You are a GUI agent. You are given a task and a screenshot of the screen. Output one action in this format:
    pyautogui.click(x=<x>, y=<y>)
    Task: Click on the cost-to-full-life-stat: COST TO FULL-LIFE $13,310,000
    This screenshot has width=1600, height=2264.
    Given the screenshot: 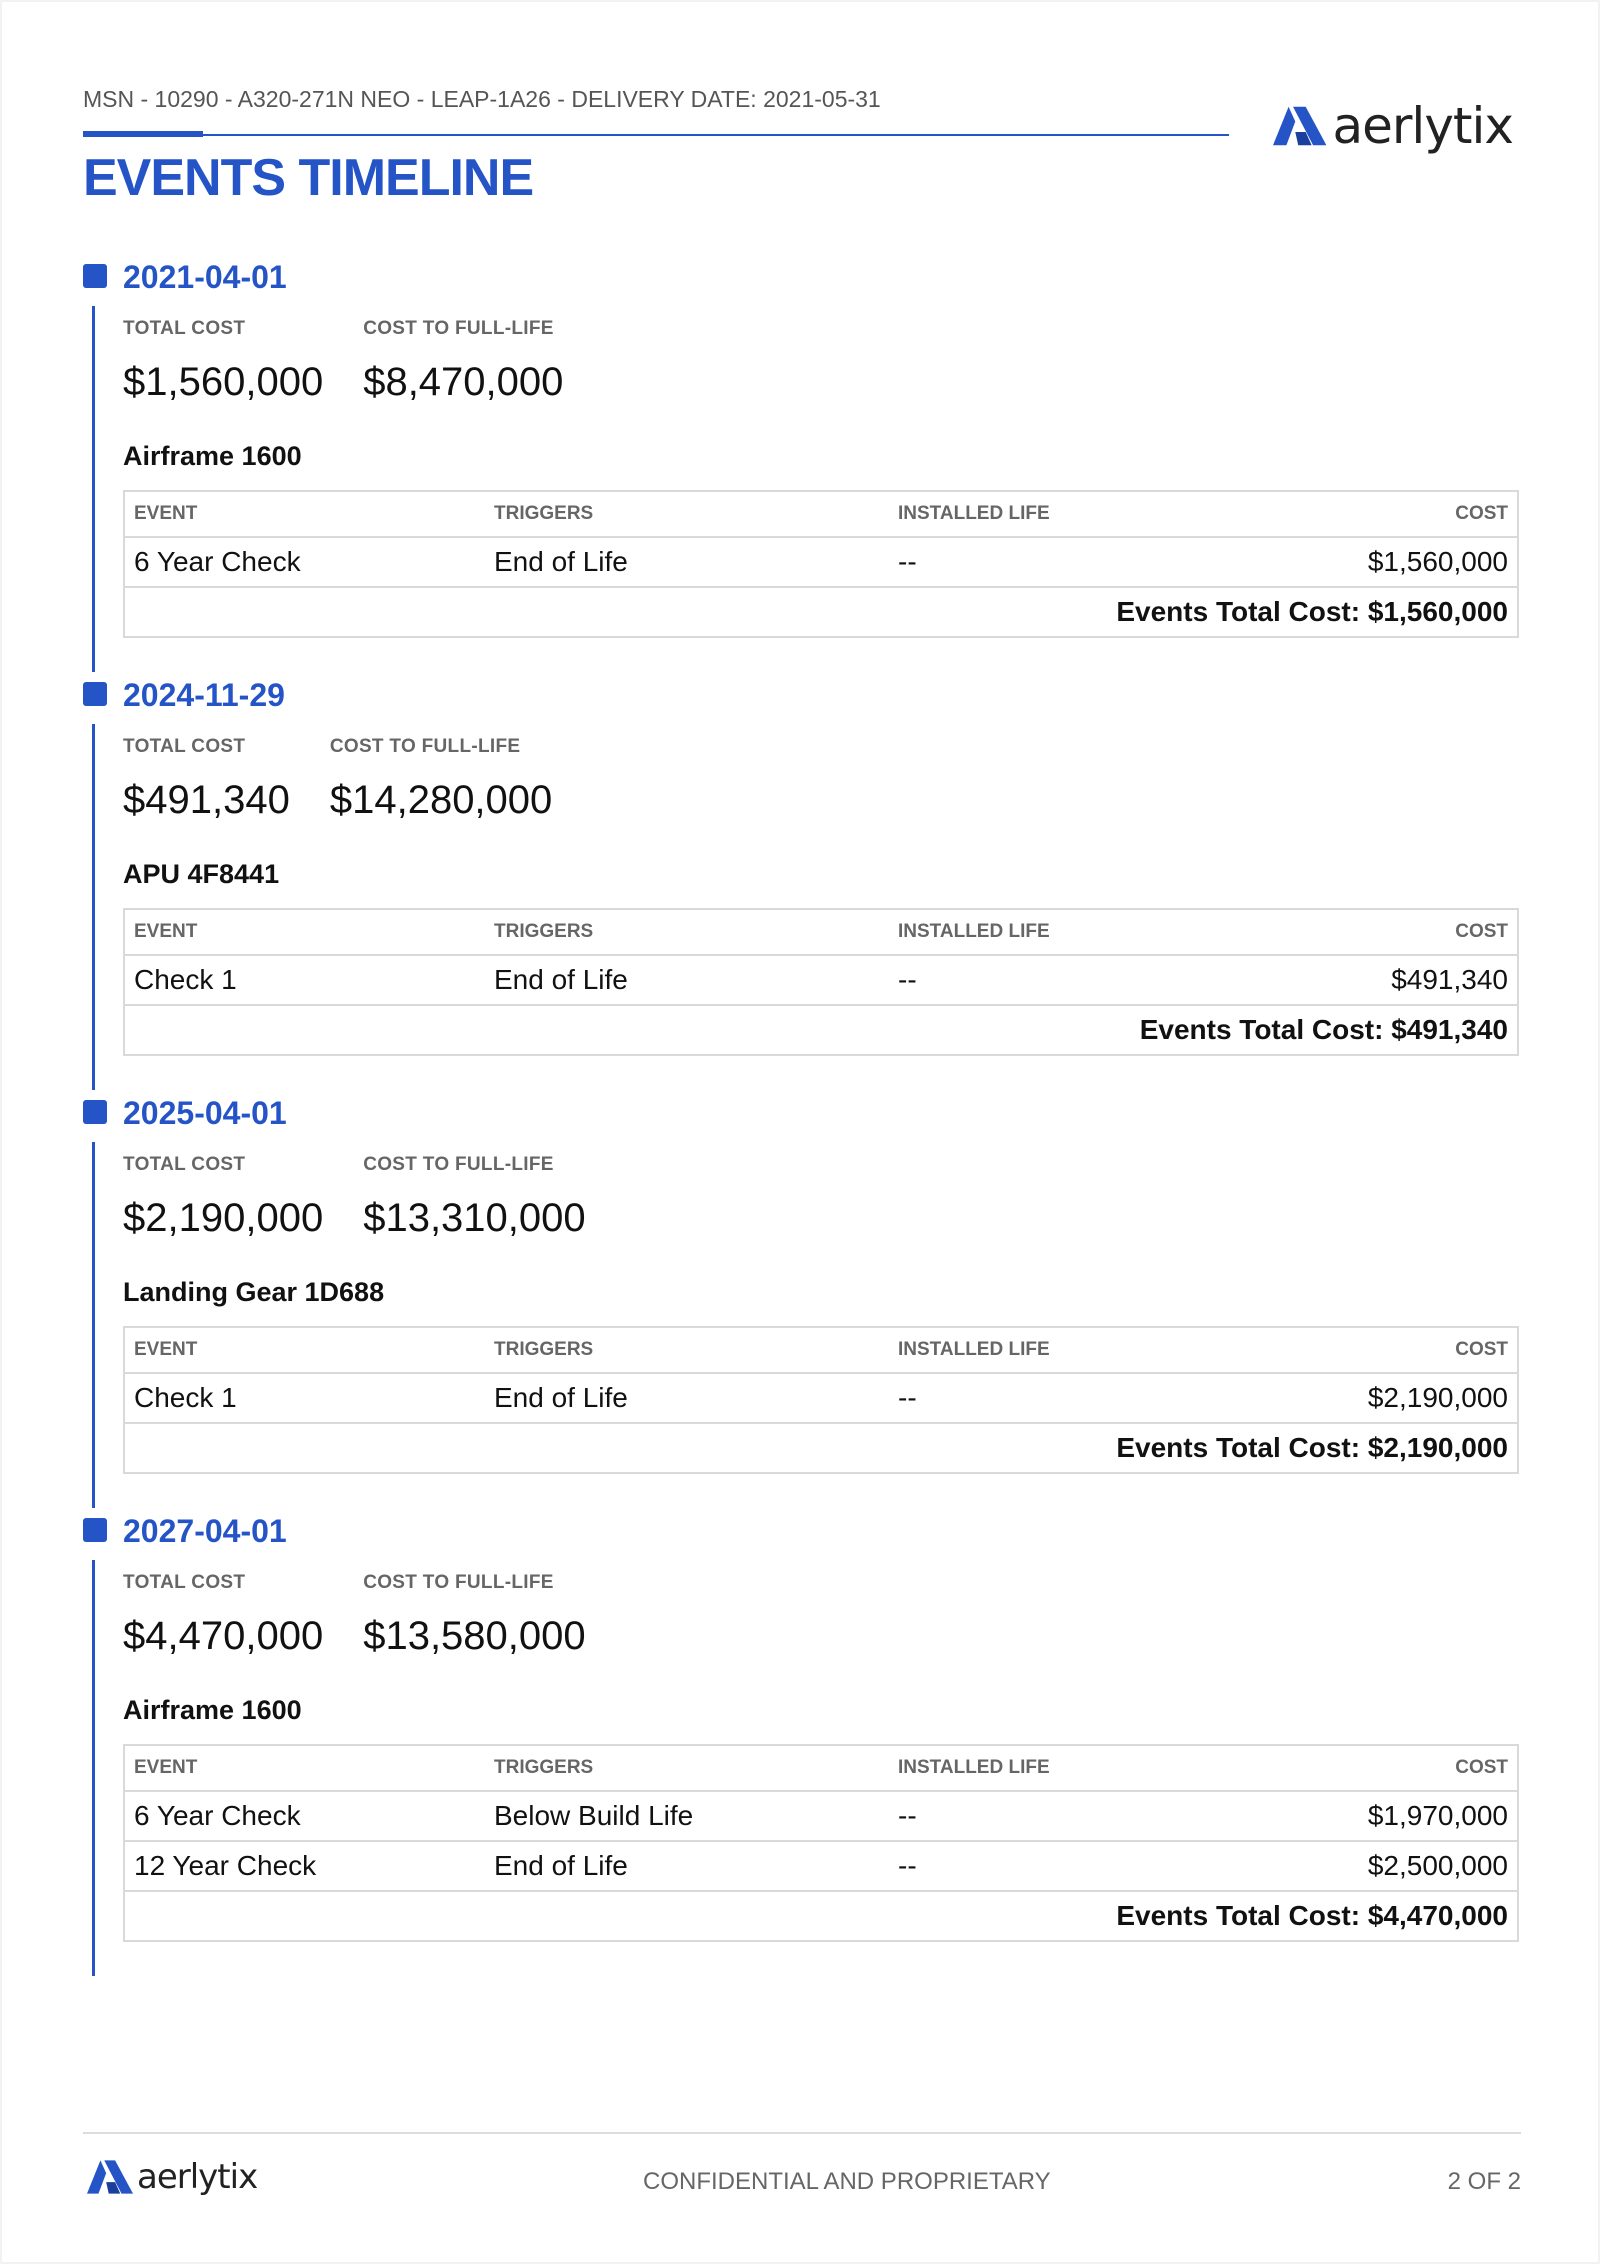 What is the action you would take?
    pyautogui.click(x=474, y=1197)
    